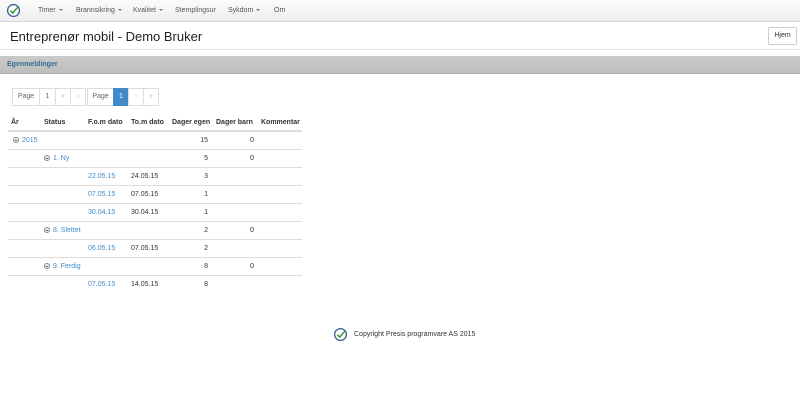 This screenshot has width=800, height=420. What do you see at coordinates (54, 122) in the screenshot?
I see `column-header-status: Status` at bounding box center [54, 122].